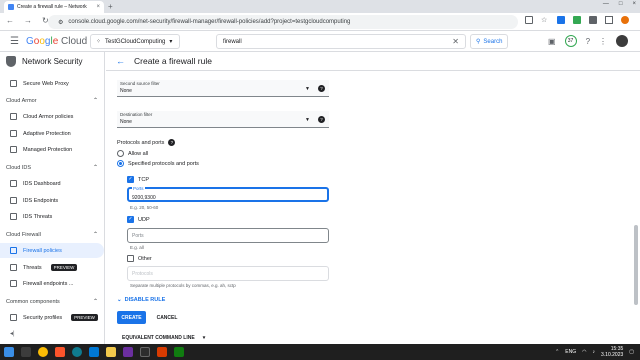 This screenshot has height=360, width=640. Describe the element at coordinates (167, 317) in the screenshot. I see `cancel-button: CANCEL` at that location.